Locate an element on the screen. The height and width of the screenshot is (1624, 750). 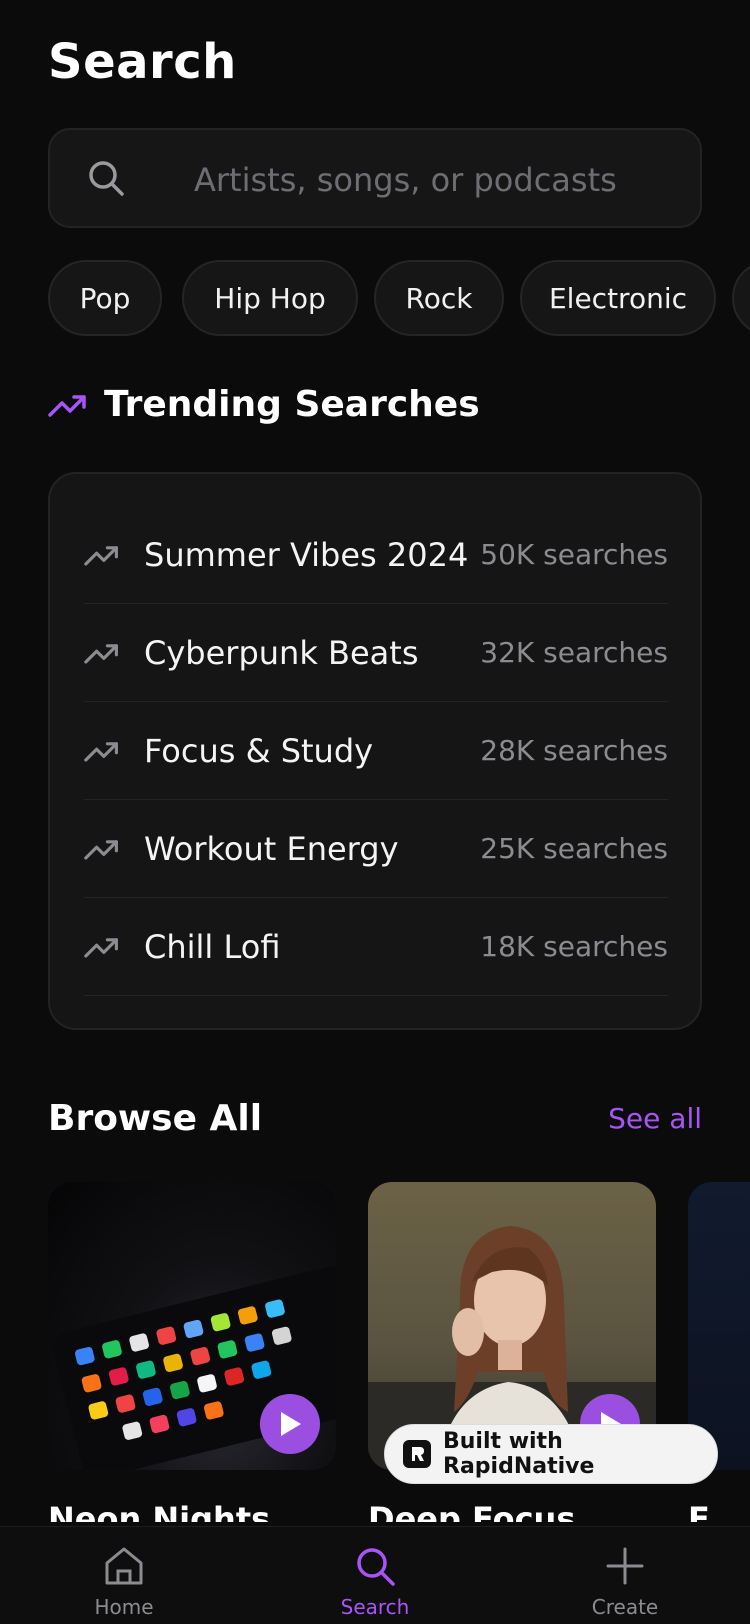
genre-chip-pop: Pop is located at coordinates (105, 298).